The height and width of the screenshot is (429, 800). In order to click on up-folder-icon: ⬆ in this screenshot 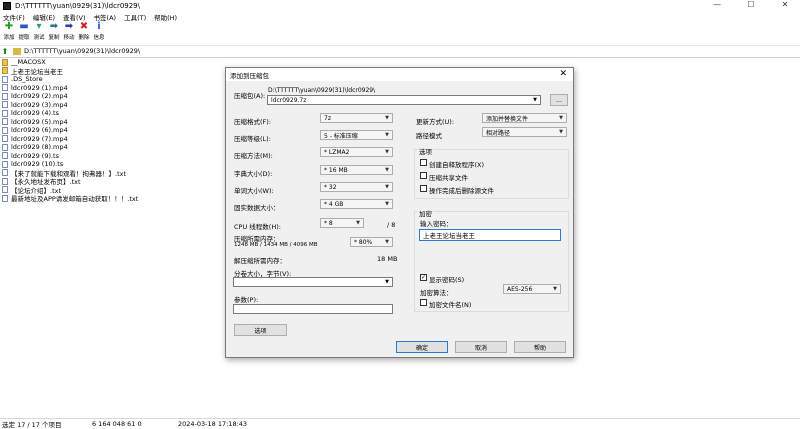, I will do `click(5, 51)`.